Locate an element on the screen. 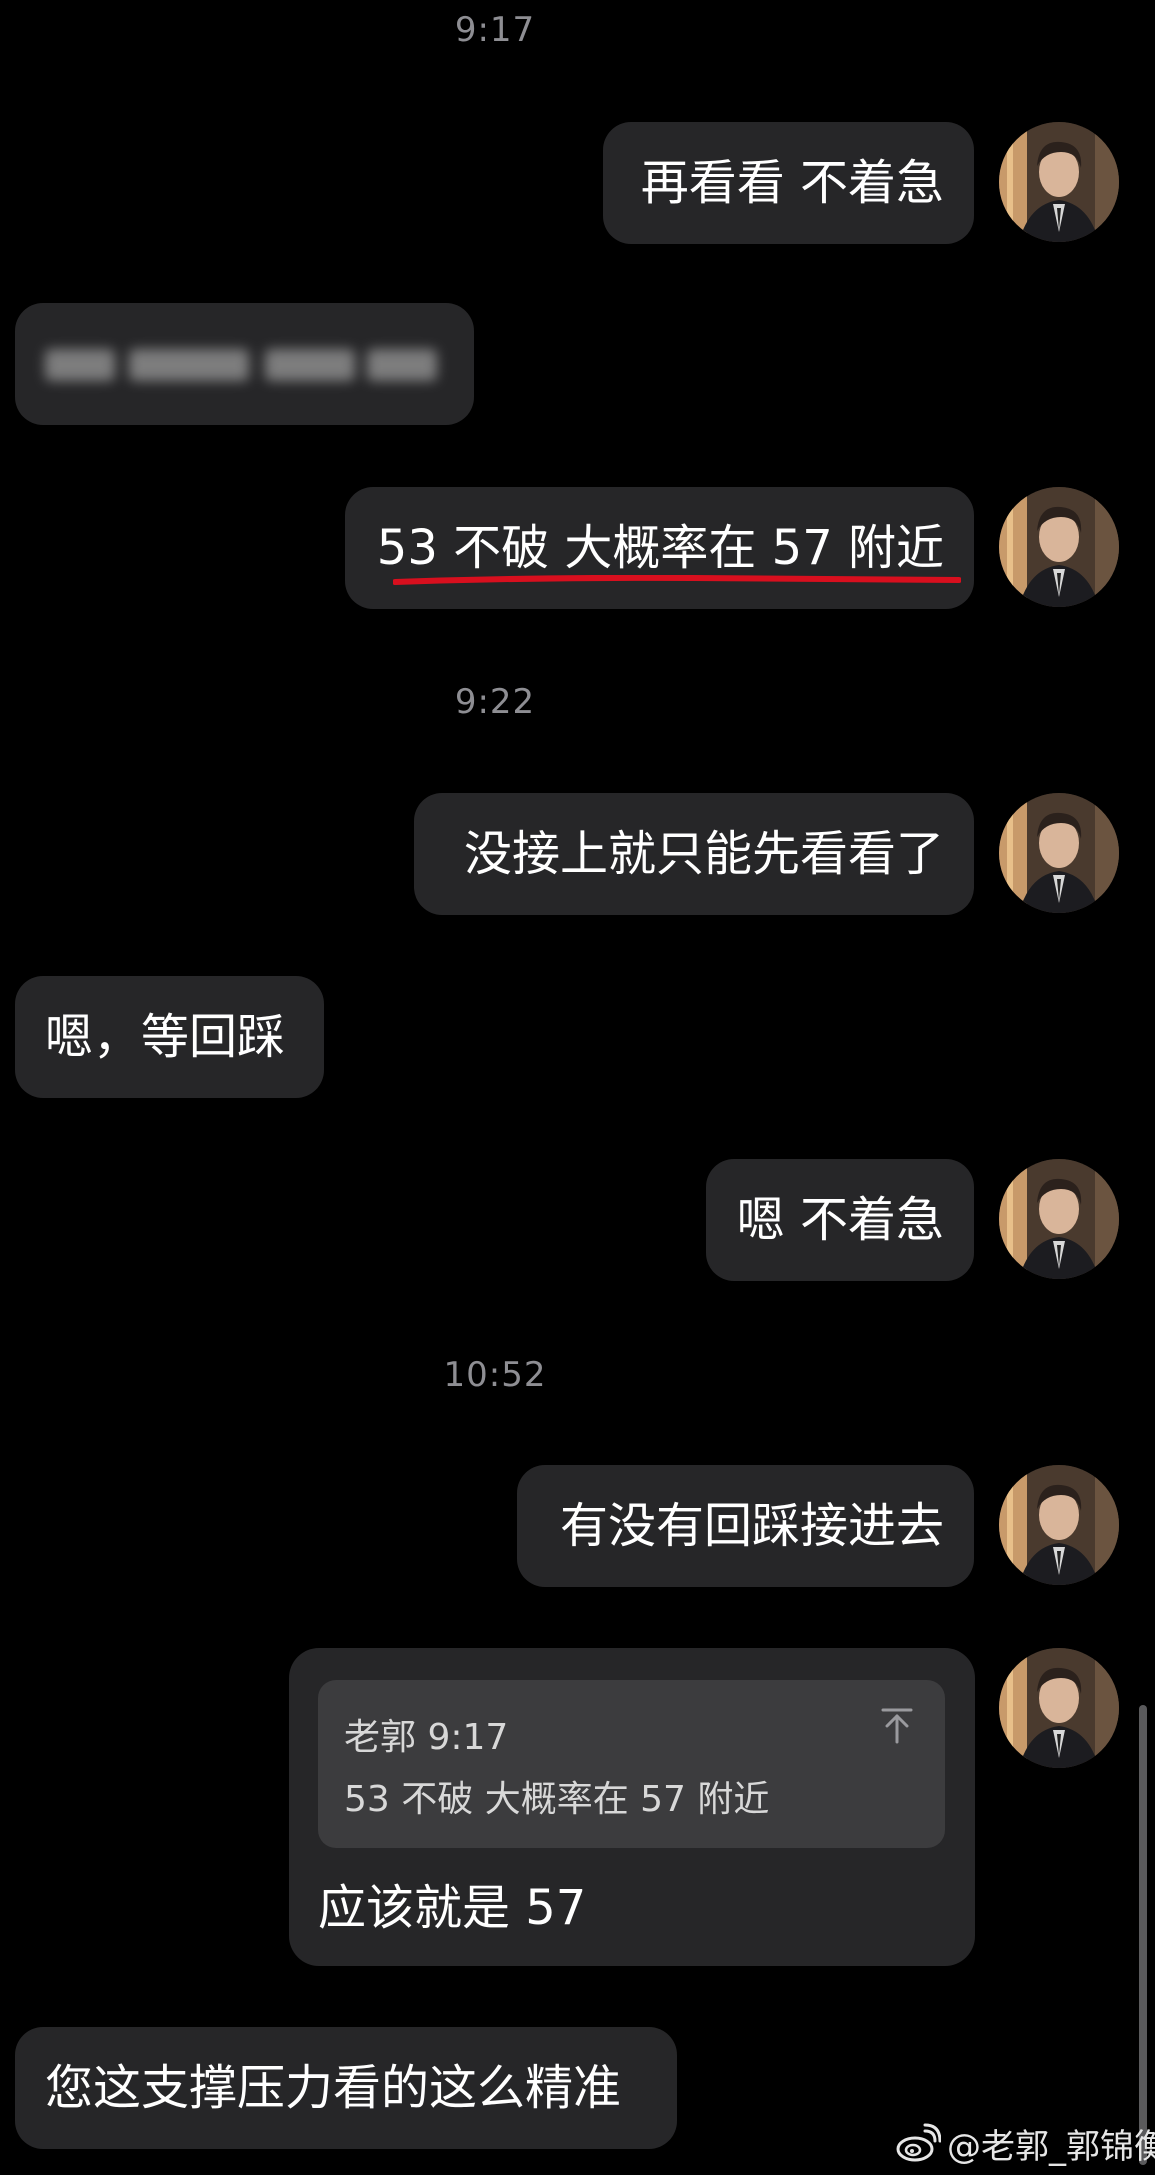  red-underline-annotation is located at coordinates (677, 580).